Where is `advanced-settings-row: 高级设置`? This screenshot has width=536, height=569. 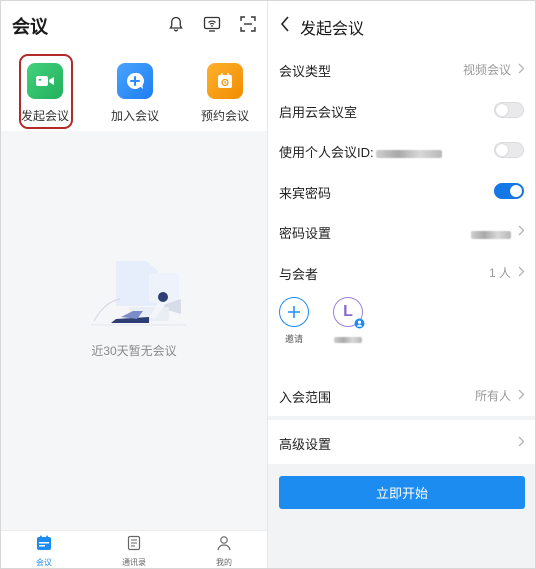
advanced-settings-row: 高级设置 is located at coordinates (401, 442).